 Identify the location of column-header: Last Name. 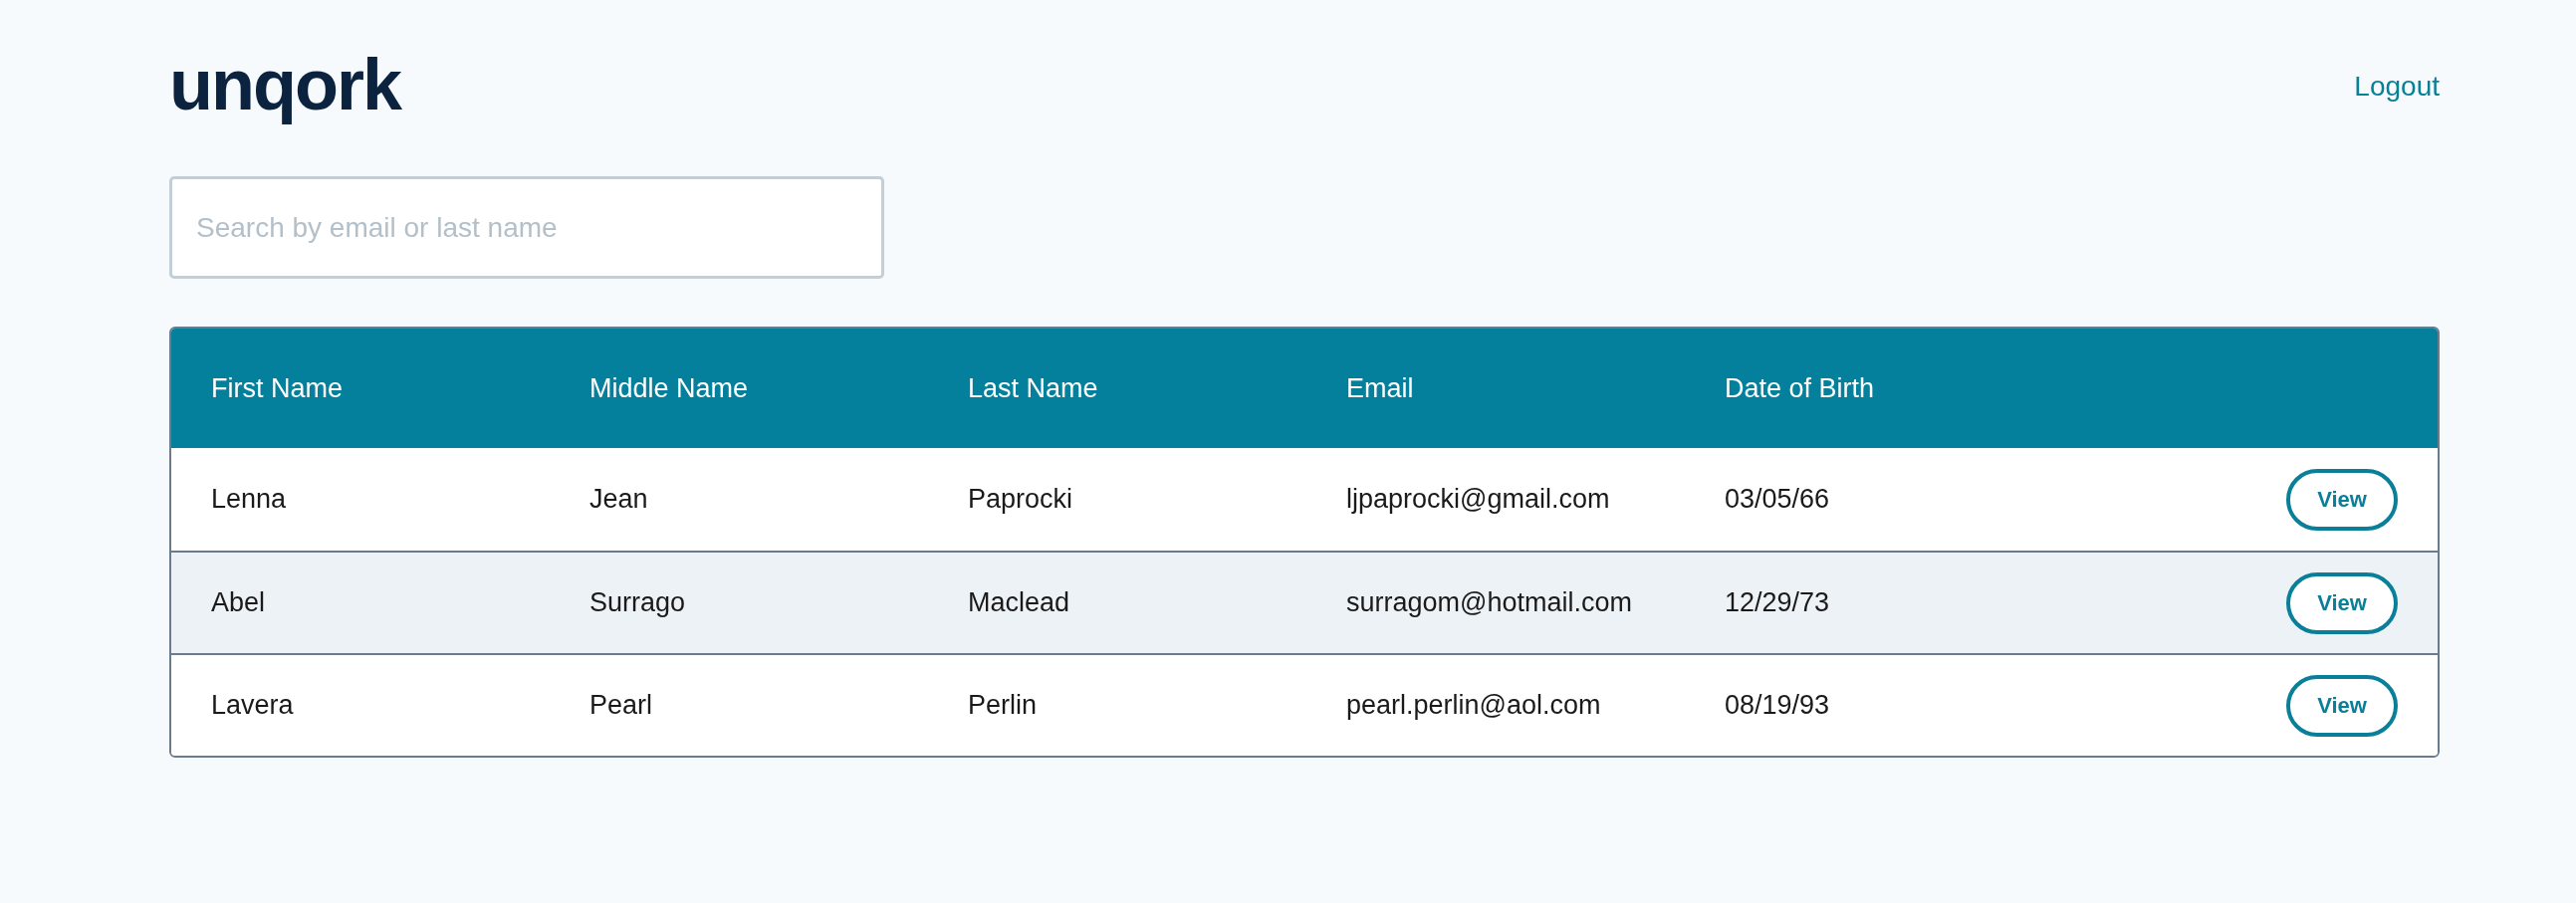
(1033, 388).